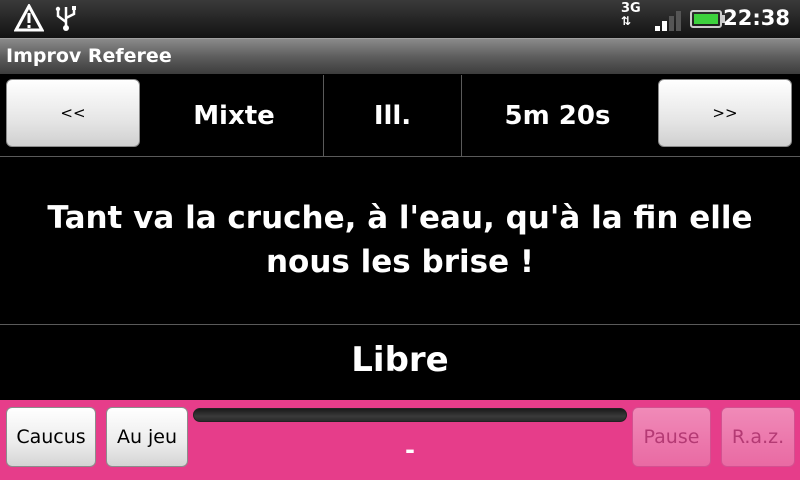 The image size is (800, 480). What do you see at coordinates (51, 437) in the screenshot?
I see `caucus-button: Caucus` at bounding box center [51, 437].